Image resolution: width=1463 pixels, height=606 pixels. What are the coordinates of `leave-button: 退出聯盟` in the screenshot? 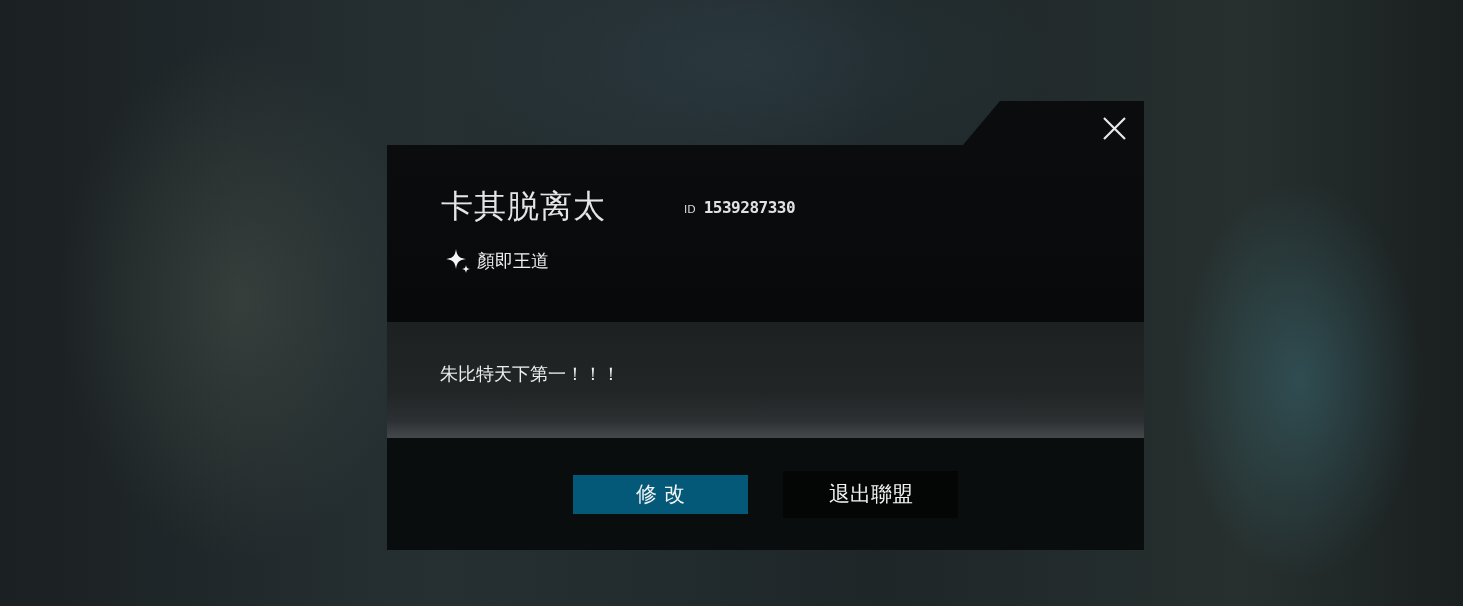 It's located at (870, 494).